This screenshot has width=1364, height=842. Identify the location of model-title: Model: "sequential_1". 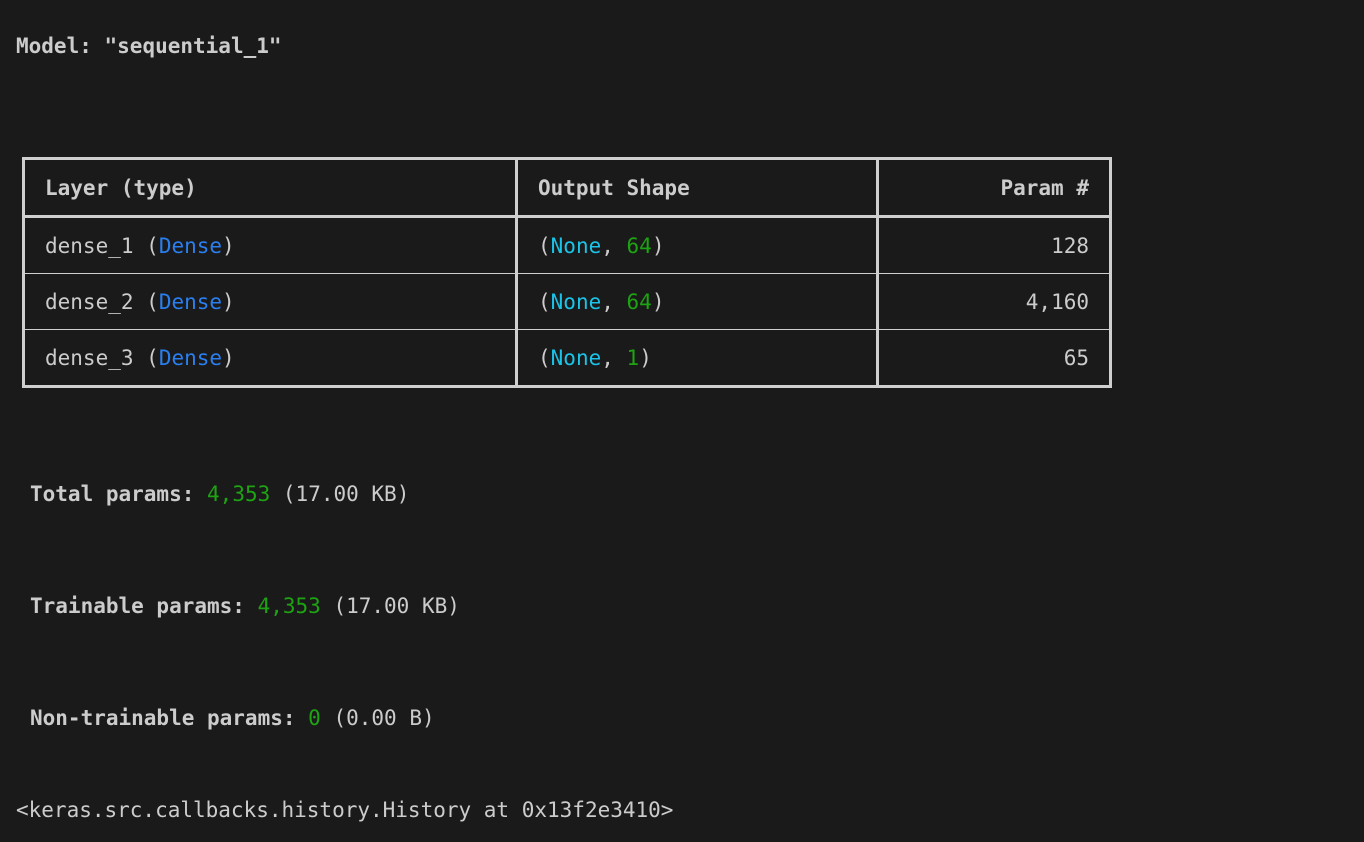
(149, 46).